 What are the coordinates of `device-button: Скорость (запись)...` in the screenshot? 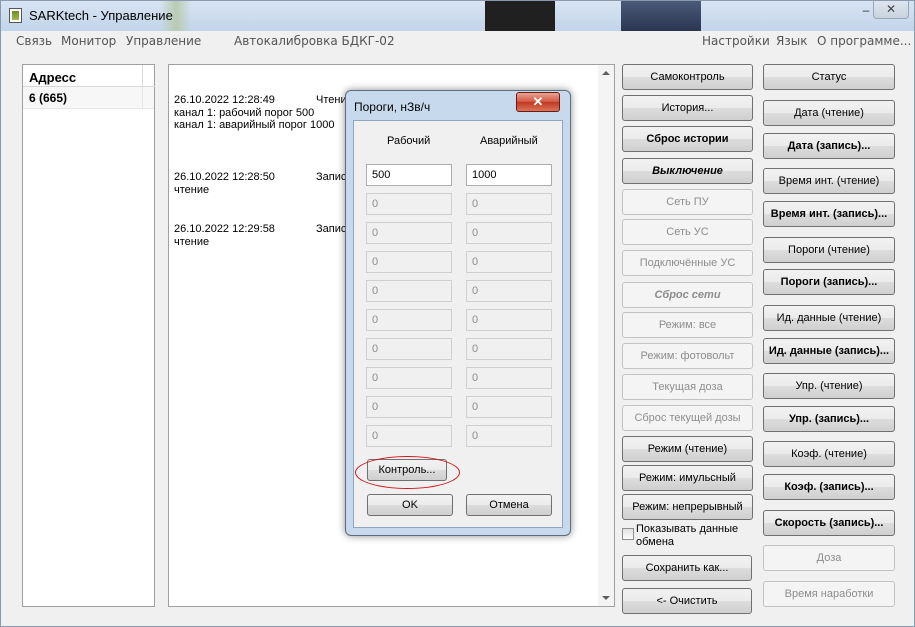 It's located at (829, 523).